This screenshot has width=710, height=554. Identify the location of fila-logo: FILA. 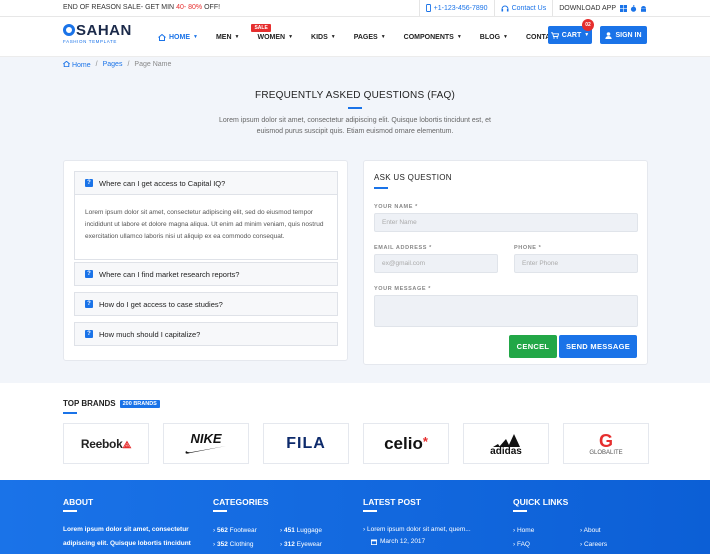
(306, 443).